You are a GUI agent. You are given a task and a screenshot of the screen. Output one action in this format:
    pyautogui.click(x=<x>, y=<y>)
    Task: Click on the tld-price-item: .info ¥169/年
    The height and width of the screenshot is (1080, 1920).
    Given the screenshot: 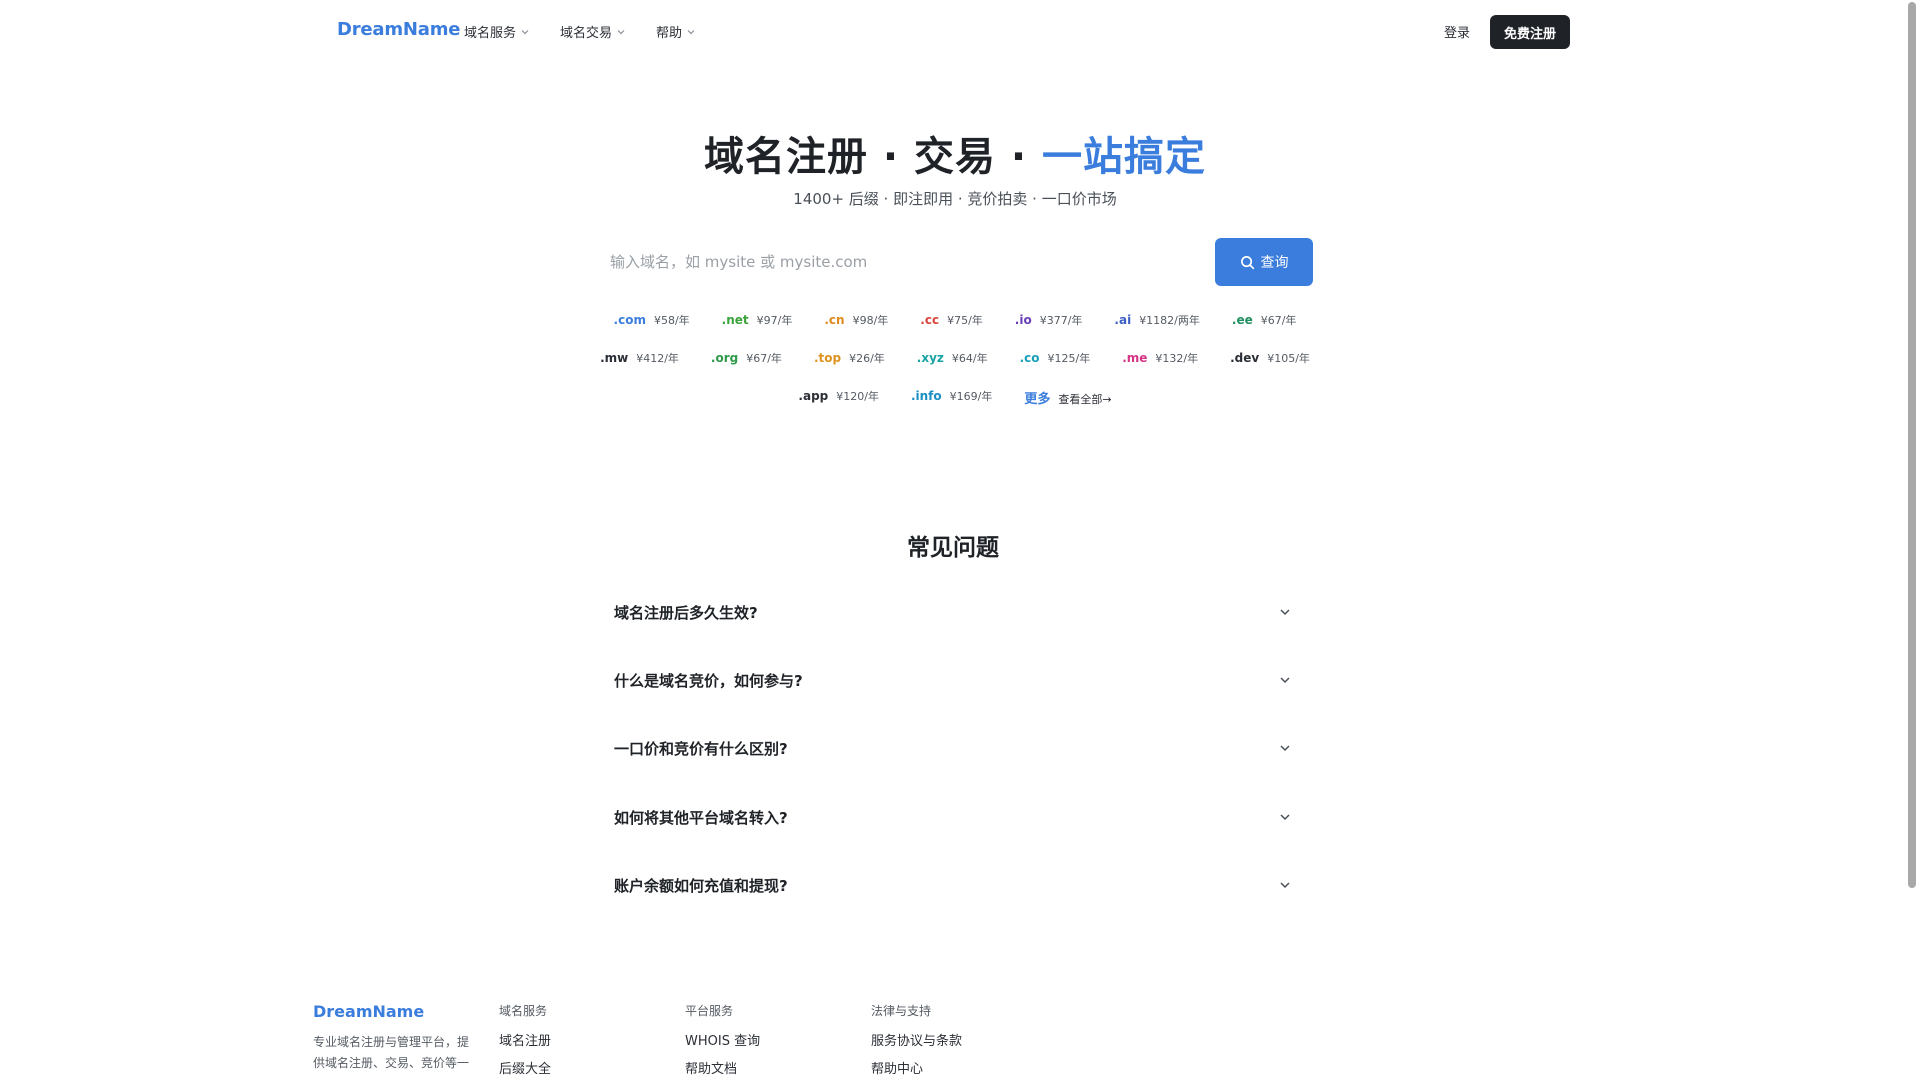 What is the action you would take?
    pyautogui.click(x=951, y=397)
    